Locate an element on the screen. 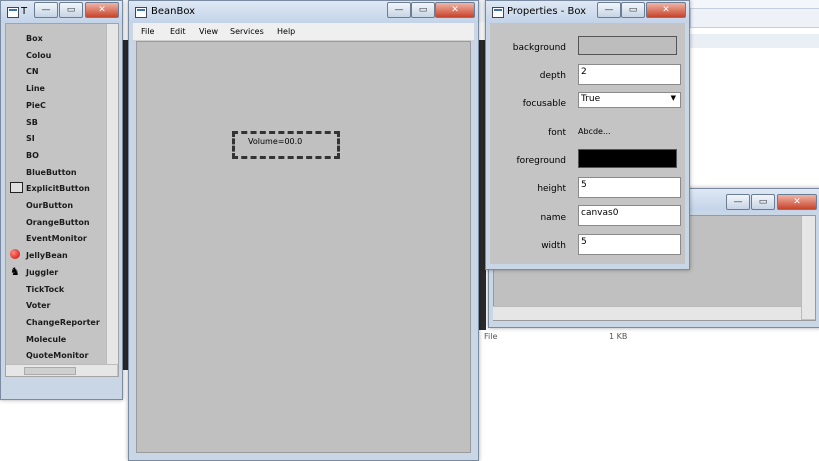 The height and width of the screenshot is (461, 819). prop-label-background: background is located at coordinates (539, 48).